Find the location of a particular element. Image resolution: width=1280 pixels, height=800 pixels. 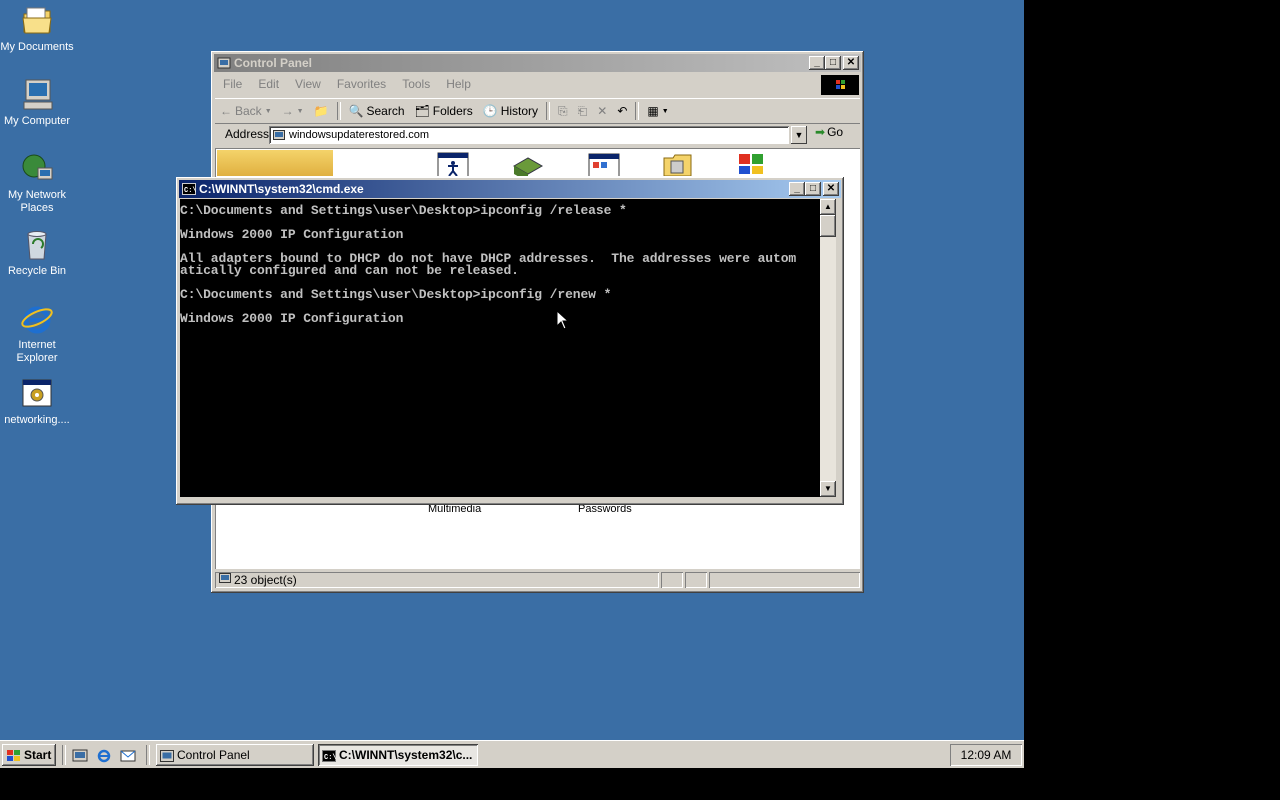

menu-edit: Edit is located at coordinates (268, 84).